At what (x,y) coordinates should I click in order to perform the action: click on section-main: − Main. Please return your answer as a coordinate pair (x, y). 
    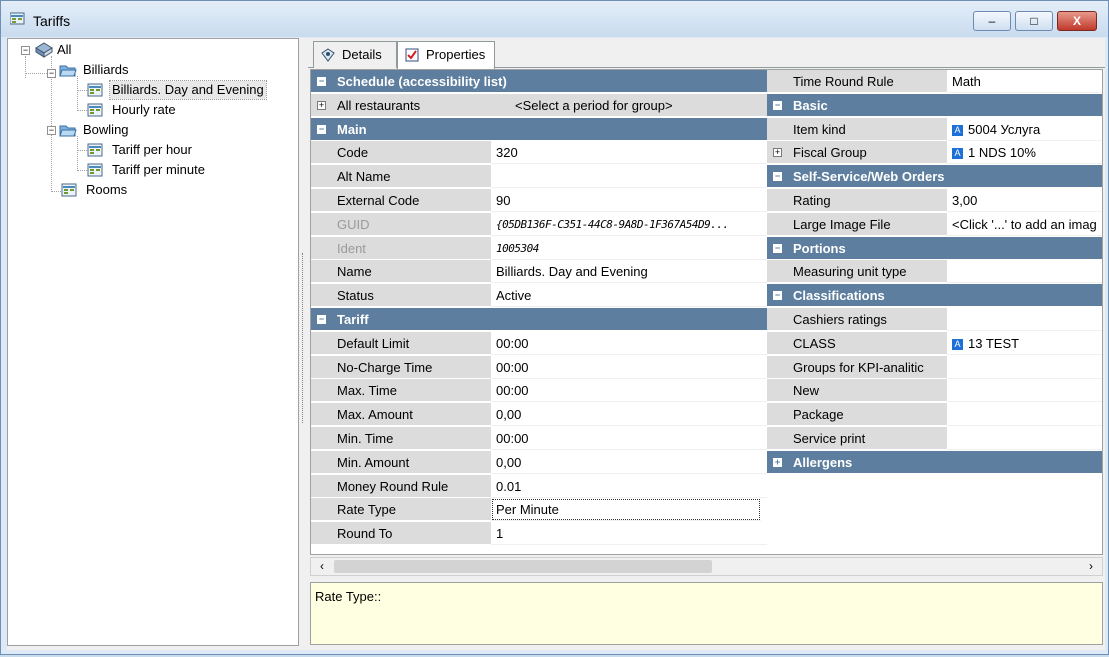
    Looking at the image, I should click on (539, 129).